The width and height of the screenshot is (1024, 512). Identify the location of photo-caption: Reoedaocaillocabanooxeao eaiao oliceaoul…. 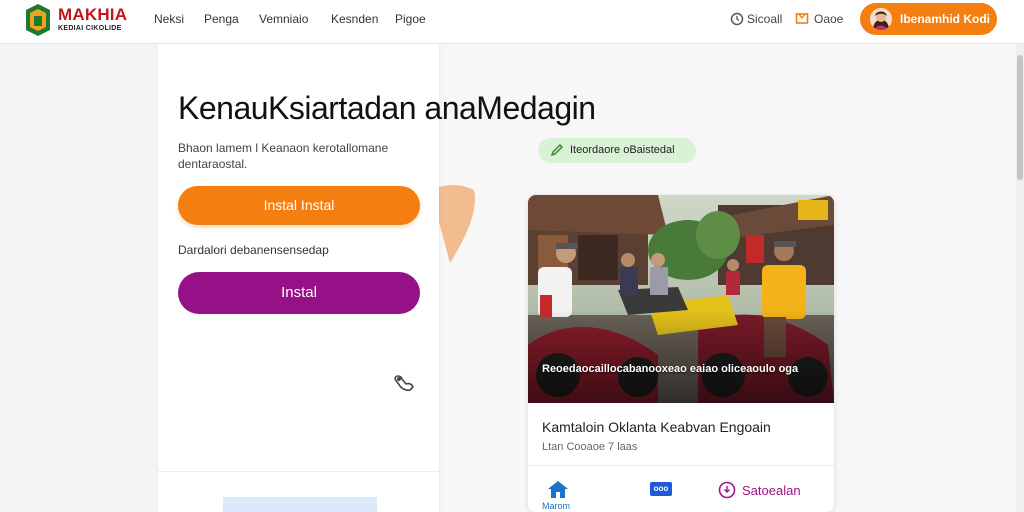
(670, 369).